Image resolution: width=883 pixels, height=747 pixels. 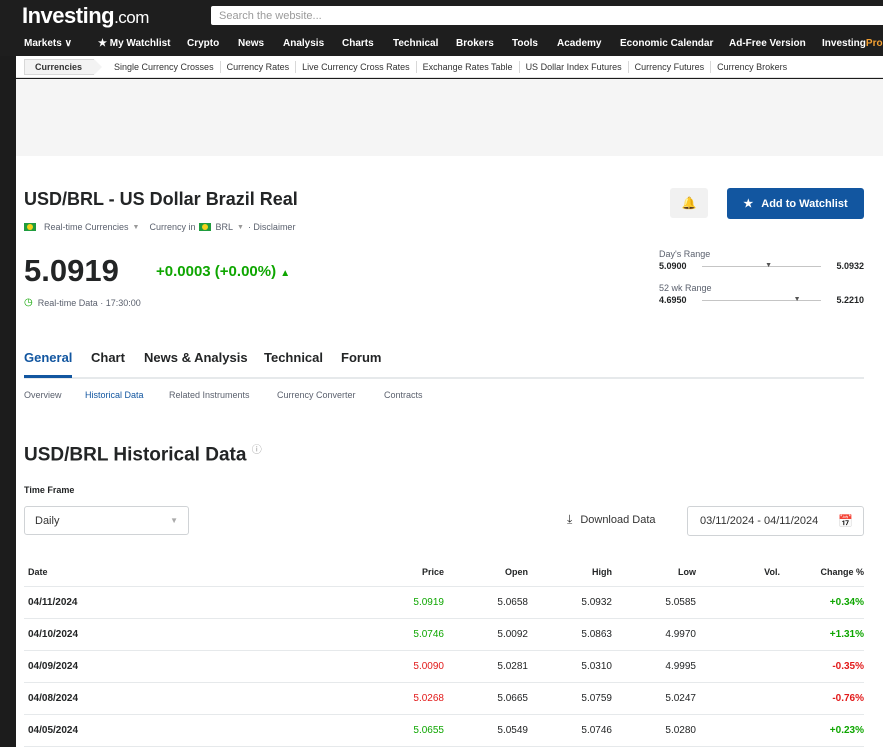 What do you see at coordinates (314, 602) in the screenshot?
I see `cell-price: 5.0919` at bounding box center [314, 602].